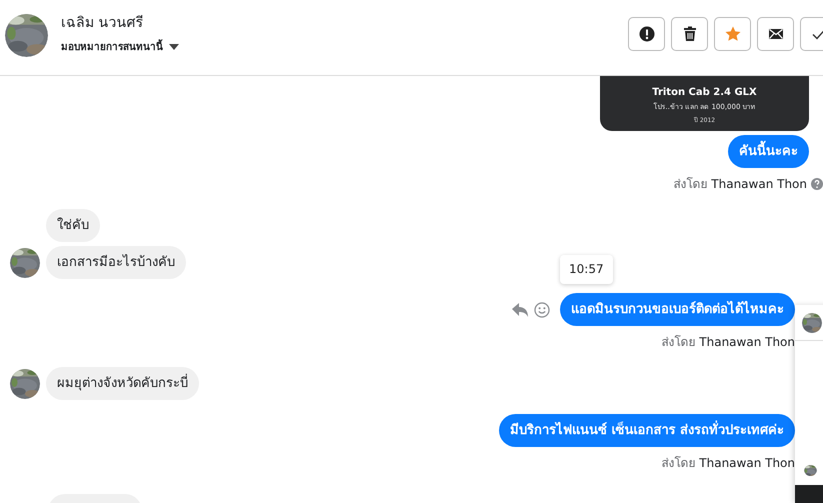  I want to click on star-icon, so click(732, 34).